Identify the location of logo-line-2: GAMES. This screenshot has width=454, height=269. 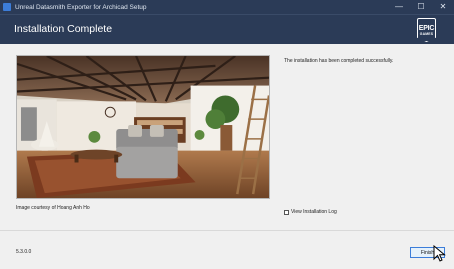
(426, 33).